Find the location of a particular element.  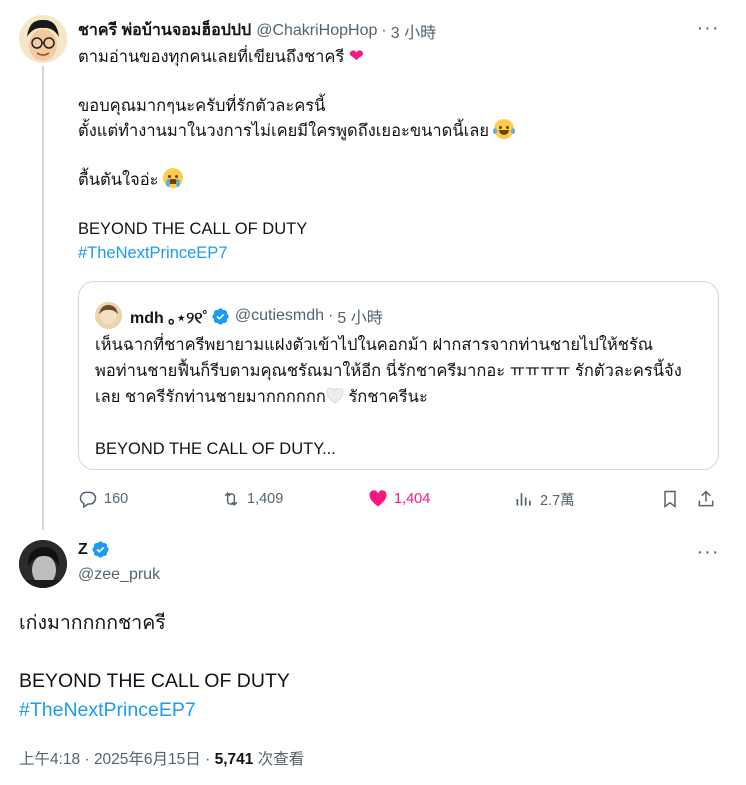

like-count: 1,404 is located at coordinates (412, 499).